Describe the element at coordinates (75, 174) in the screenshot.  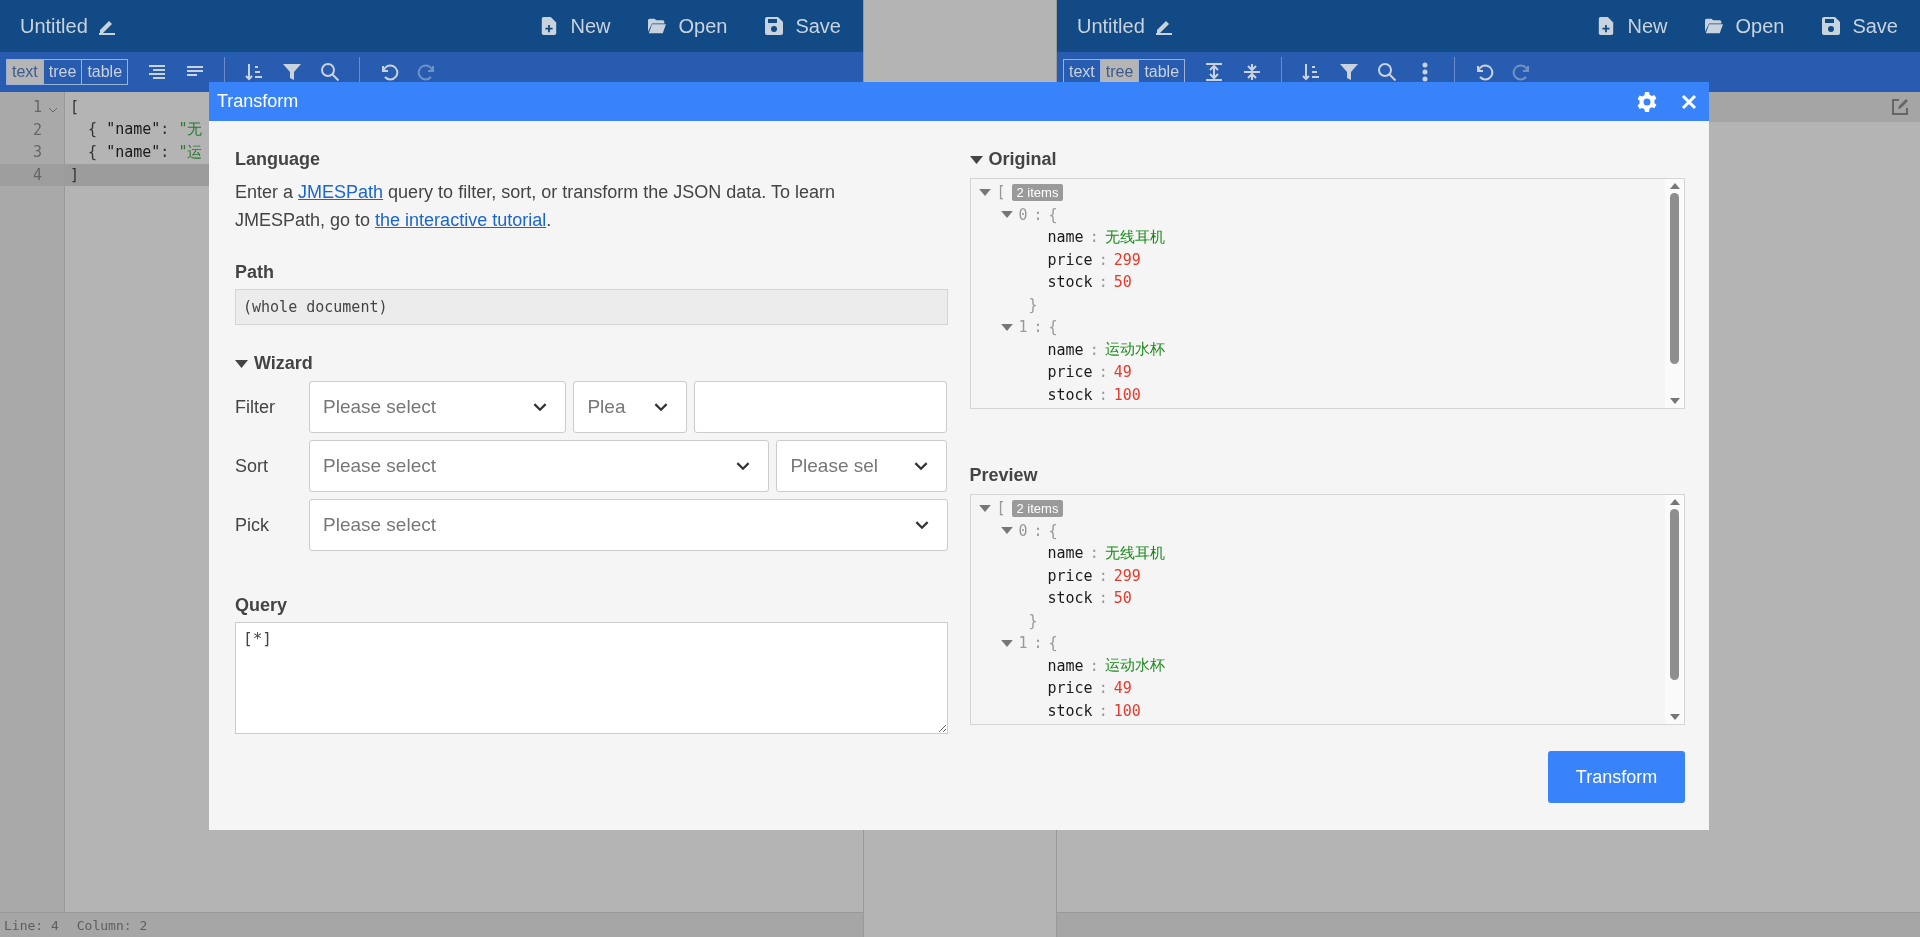
I see `code-line: ]` at that location.